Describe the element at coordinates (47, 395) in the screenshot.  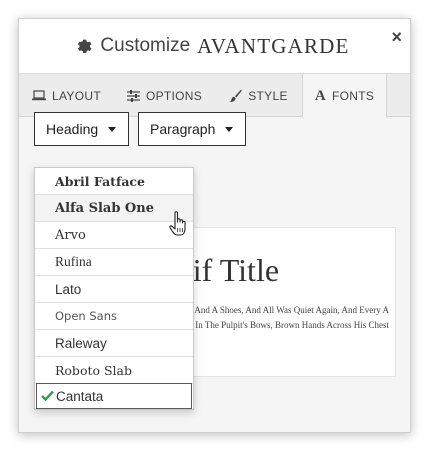
I see `checkmark-icon` at that location.